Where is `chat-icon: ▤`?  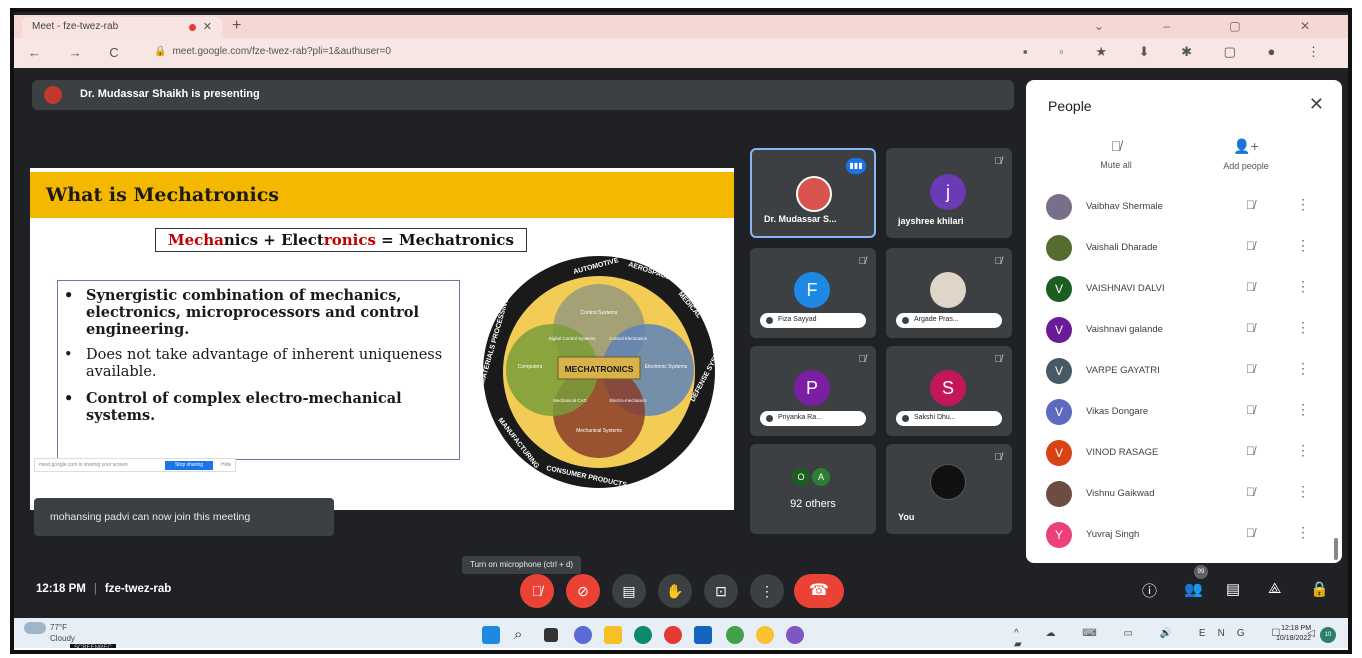
chat-icon: ▤ is located at coordinates (1233, 589).